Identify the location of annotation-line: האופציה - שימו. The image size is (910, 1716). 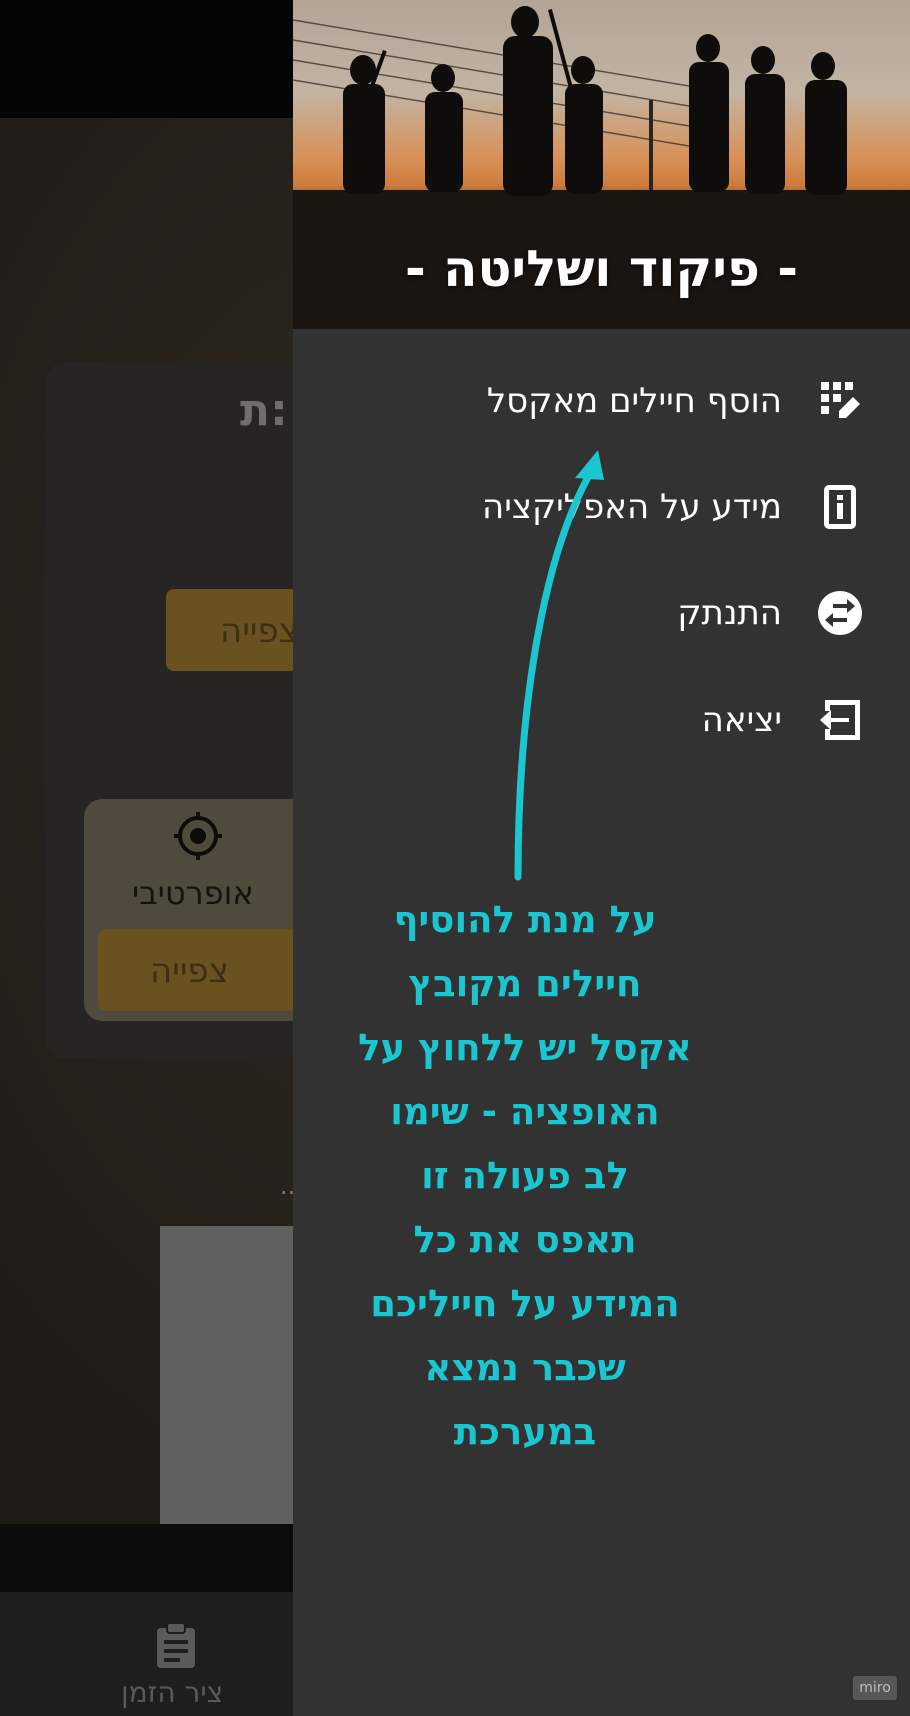
(525, 1111).